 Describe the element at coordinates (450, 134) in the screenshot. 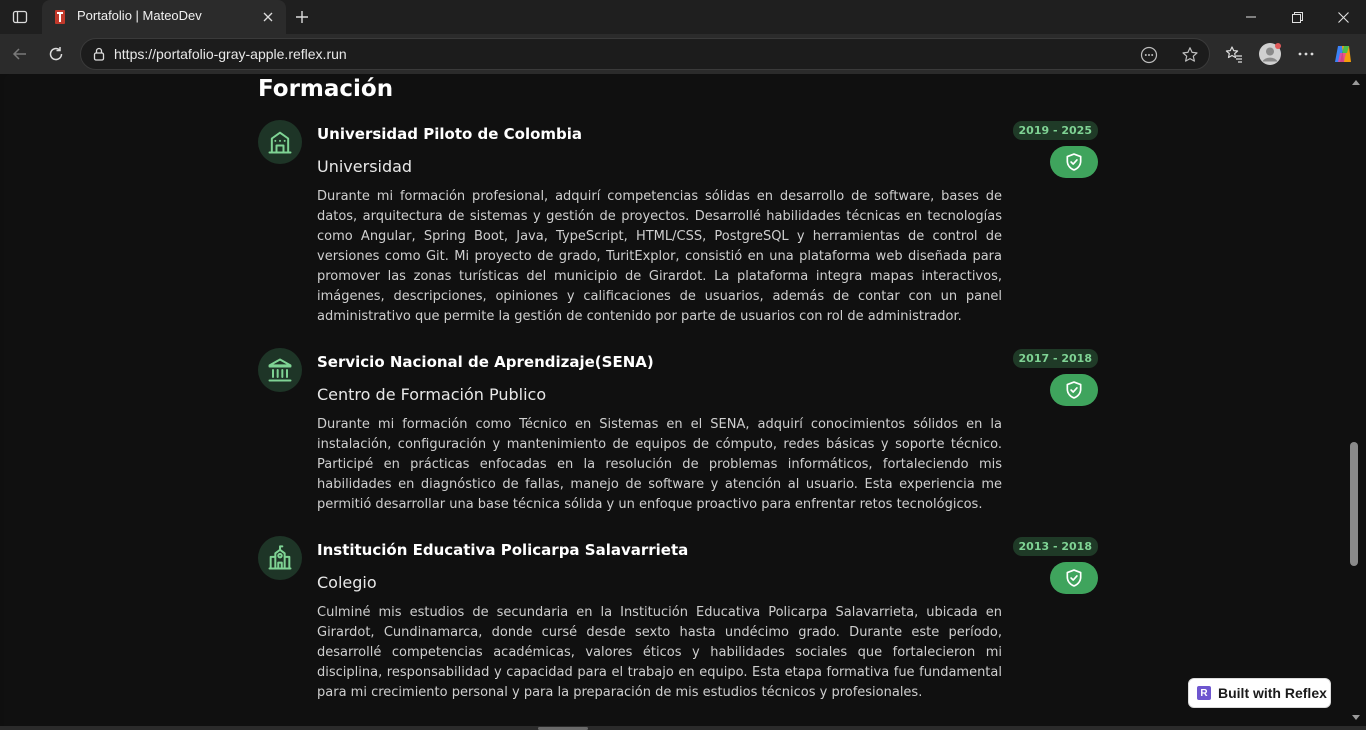

I see `institution-name: Universidad Piloto de Colombia` at that location.